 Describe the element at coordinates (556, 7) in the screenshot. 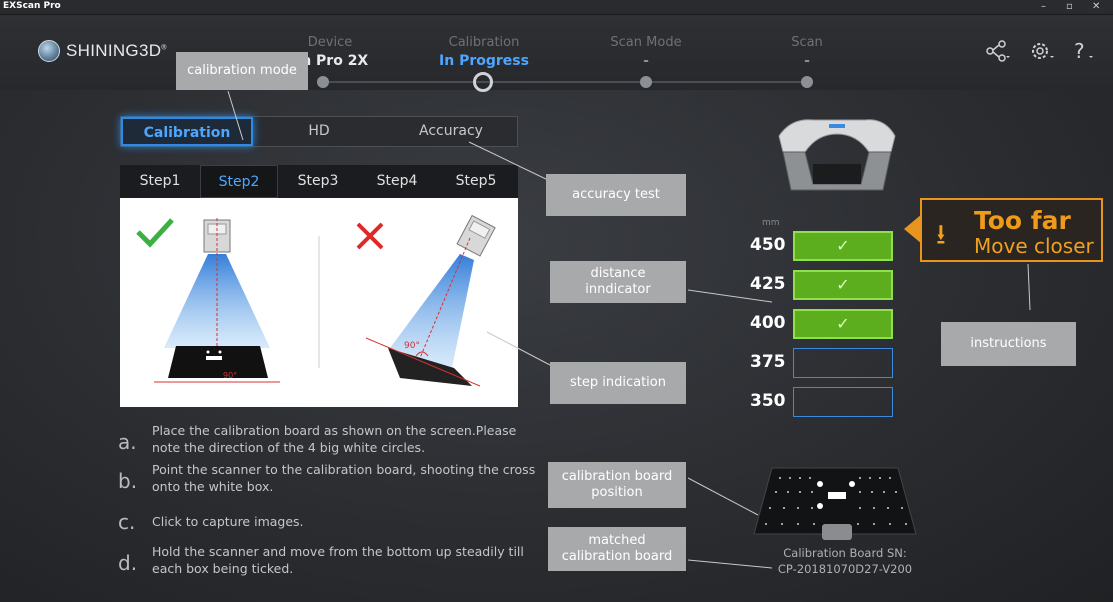

I see `title-bar: EXScan Pro – ▫ ✕` at that location.